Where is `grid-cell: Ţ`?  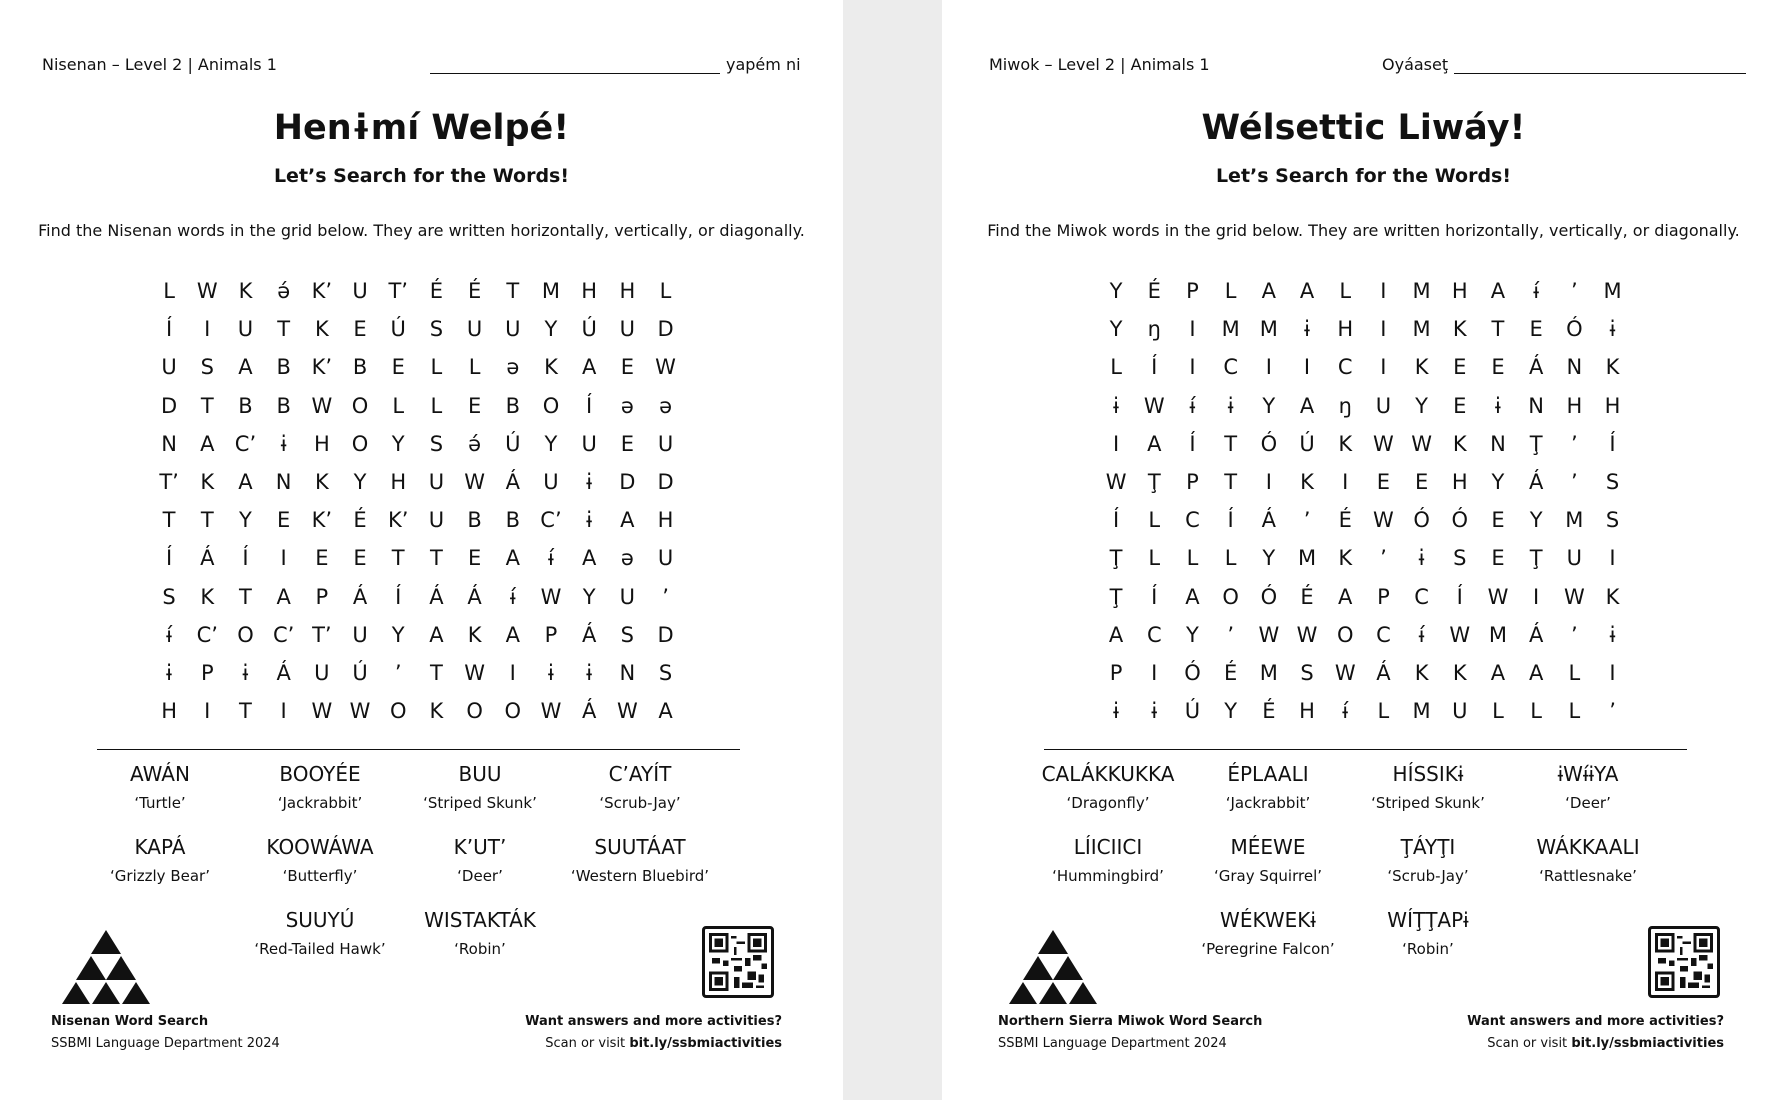
grid-cell: Ţ is located at coordinates (1536, 558).